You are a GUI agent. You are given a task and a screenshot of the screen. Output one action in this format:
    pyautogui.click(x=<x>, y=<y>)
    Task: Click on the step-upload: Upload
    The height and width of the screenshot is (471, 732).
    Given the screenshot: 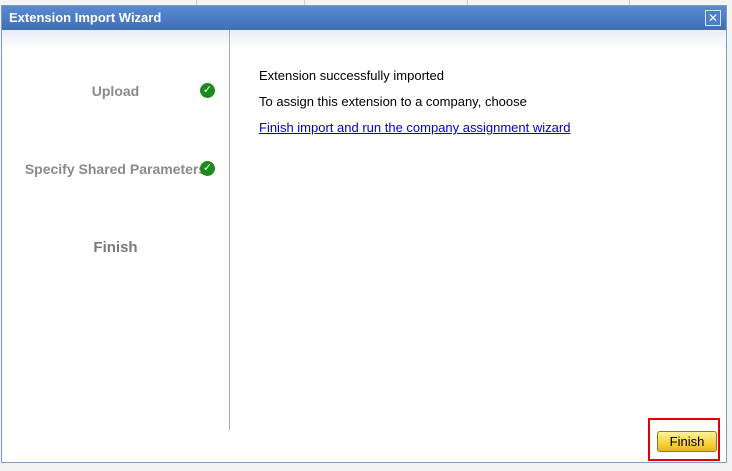 What is the action you would take?
    pyautogui.click(x=115, y=91)
    